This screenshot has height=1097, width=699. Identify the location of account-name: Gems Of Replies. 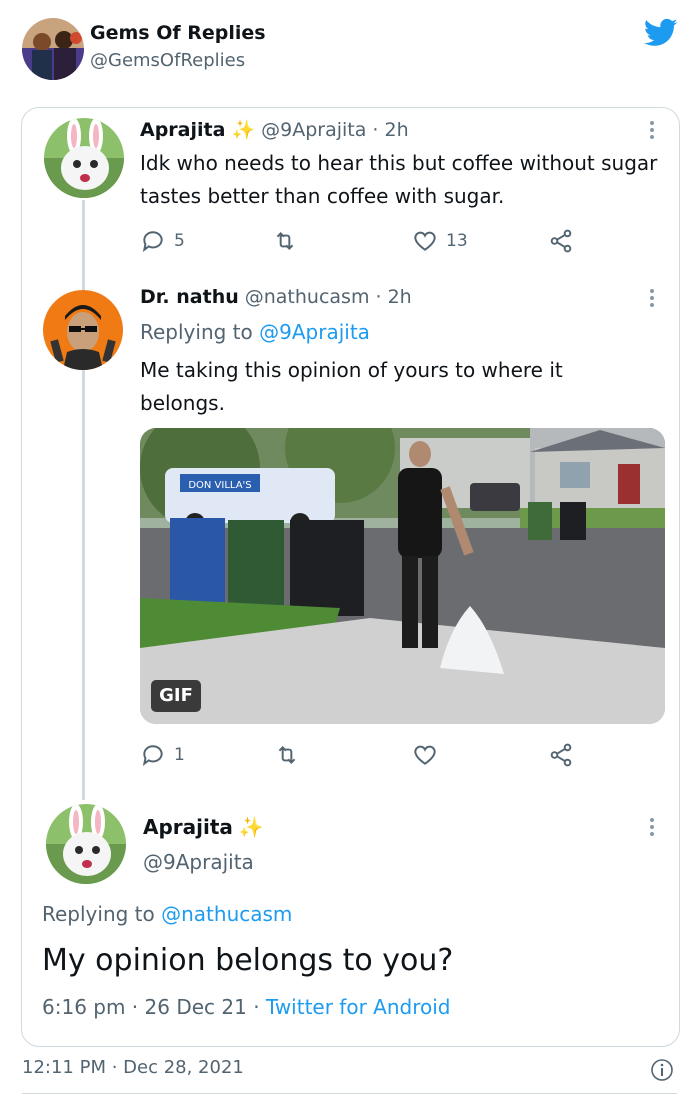
(178, 33).